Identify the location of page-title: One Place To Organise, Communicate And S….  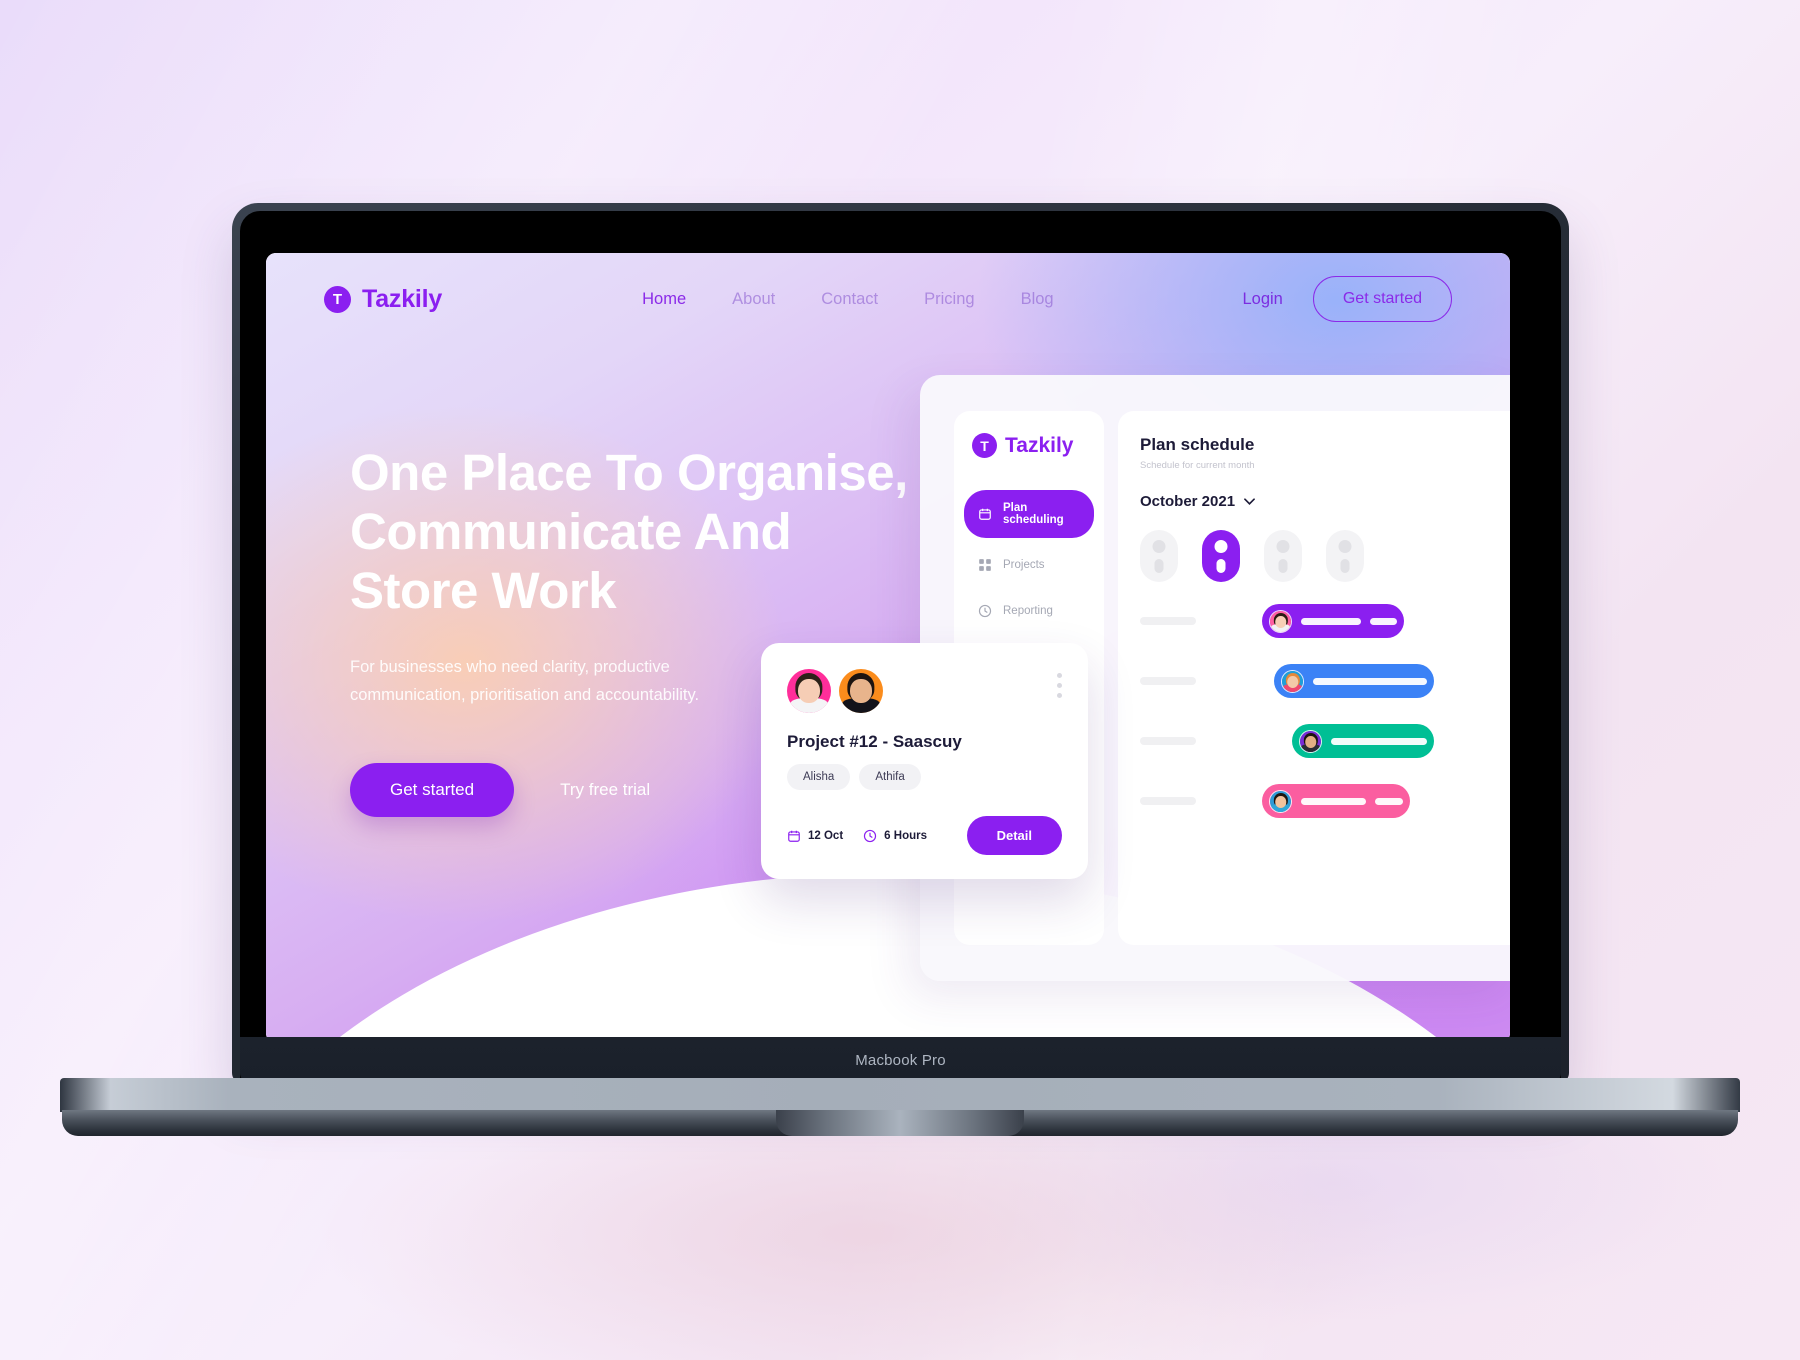
(660, 531).